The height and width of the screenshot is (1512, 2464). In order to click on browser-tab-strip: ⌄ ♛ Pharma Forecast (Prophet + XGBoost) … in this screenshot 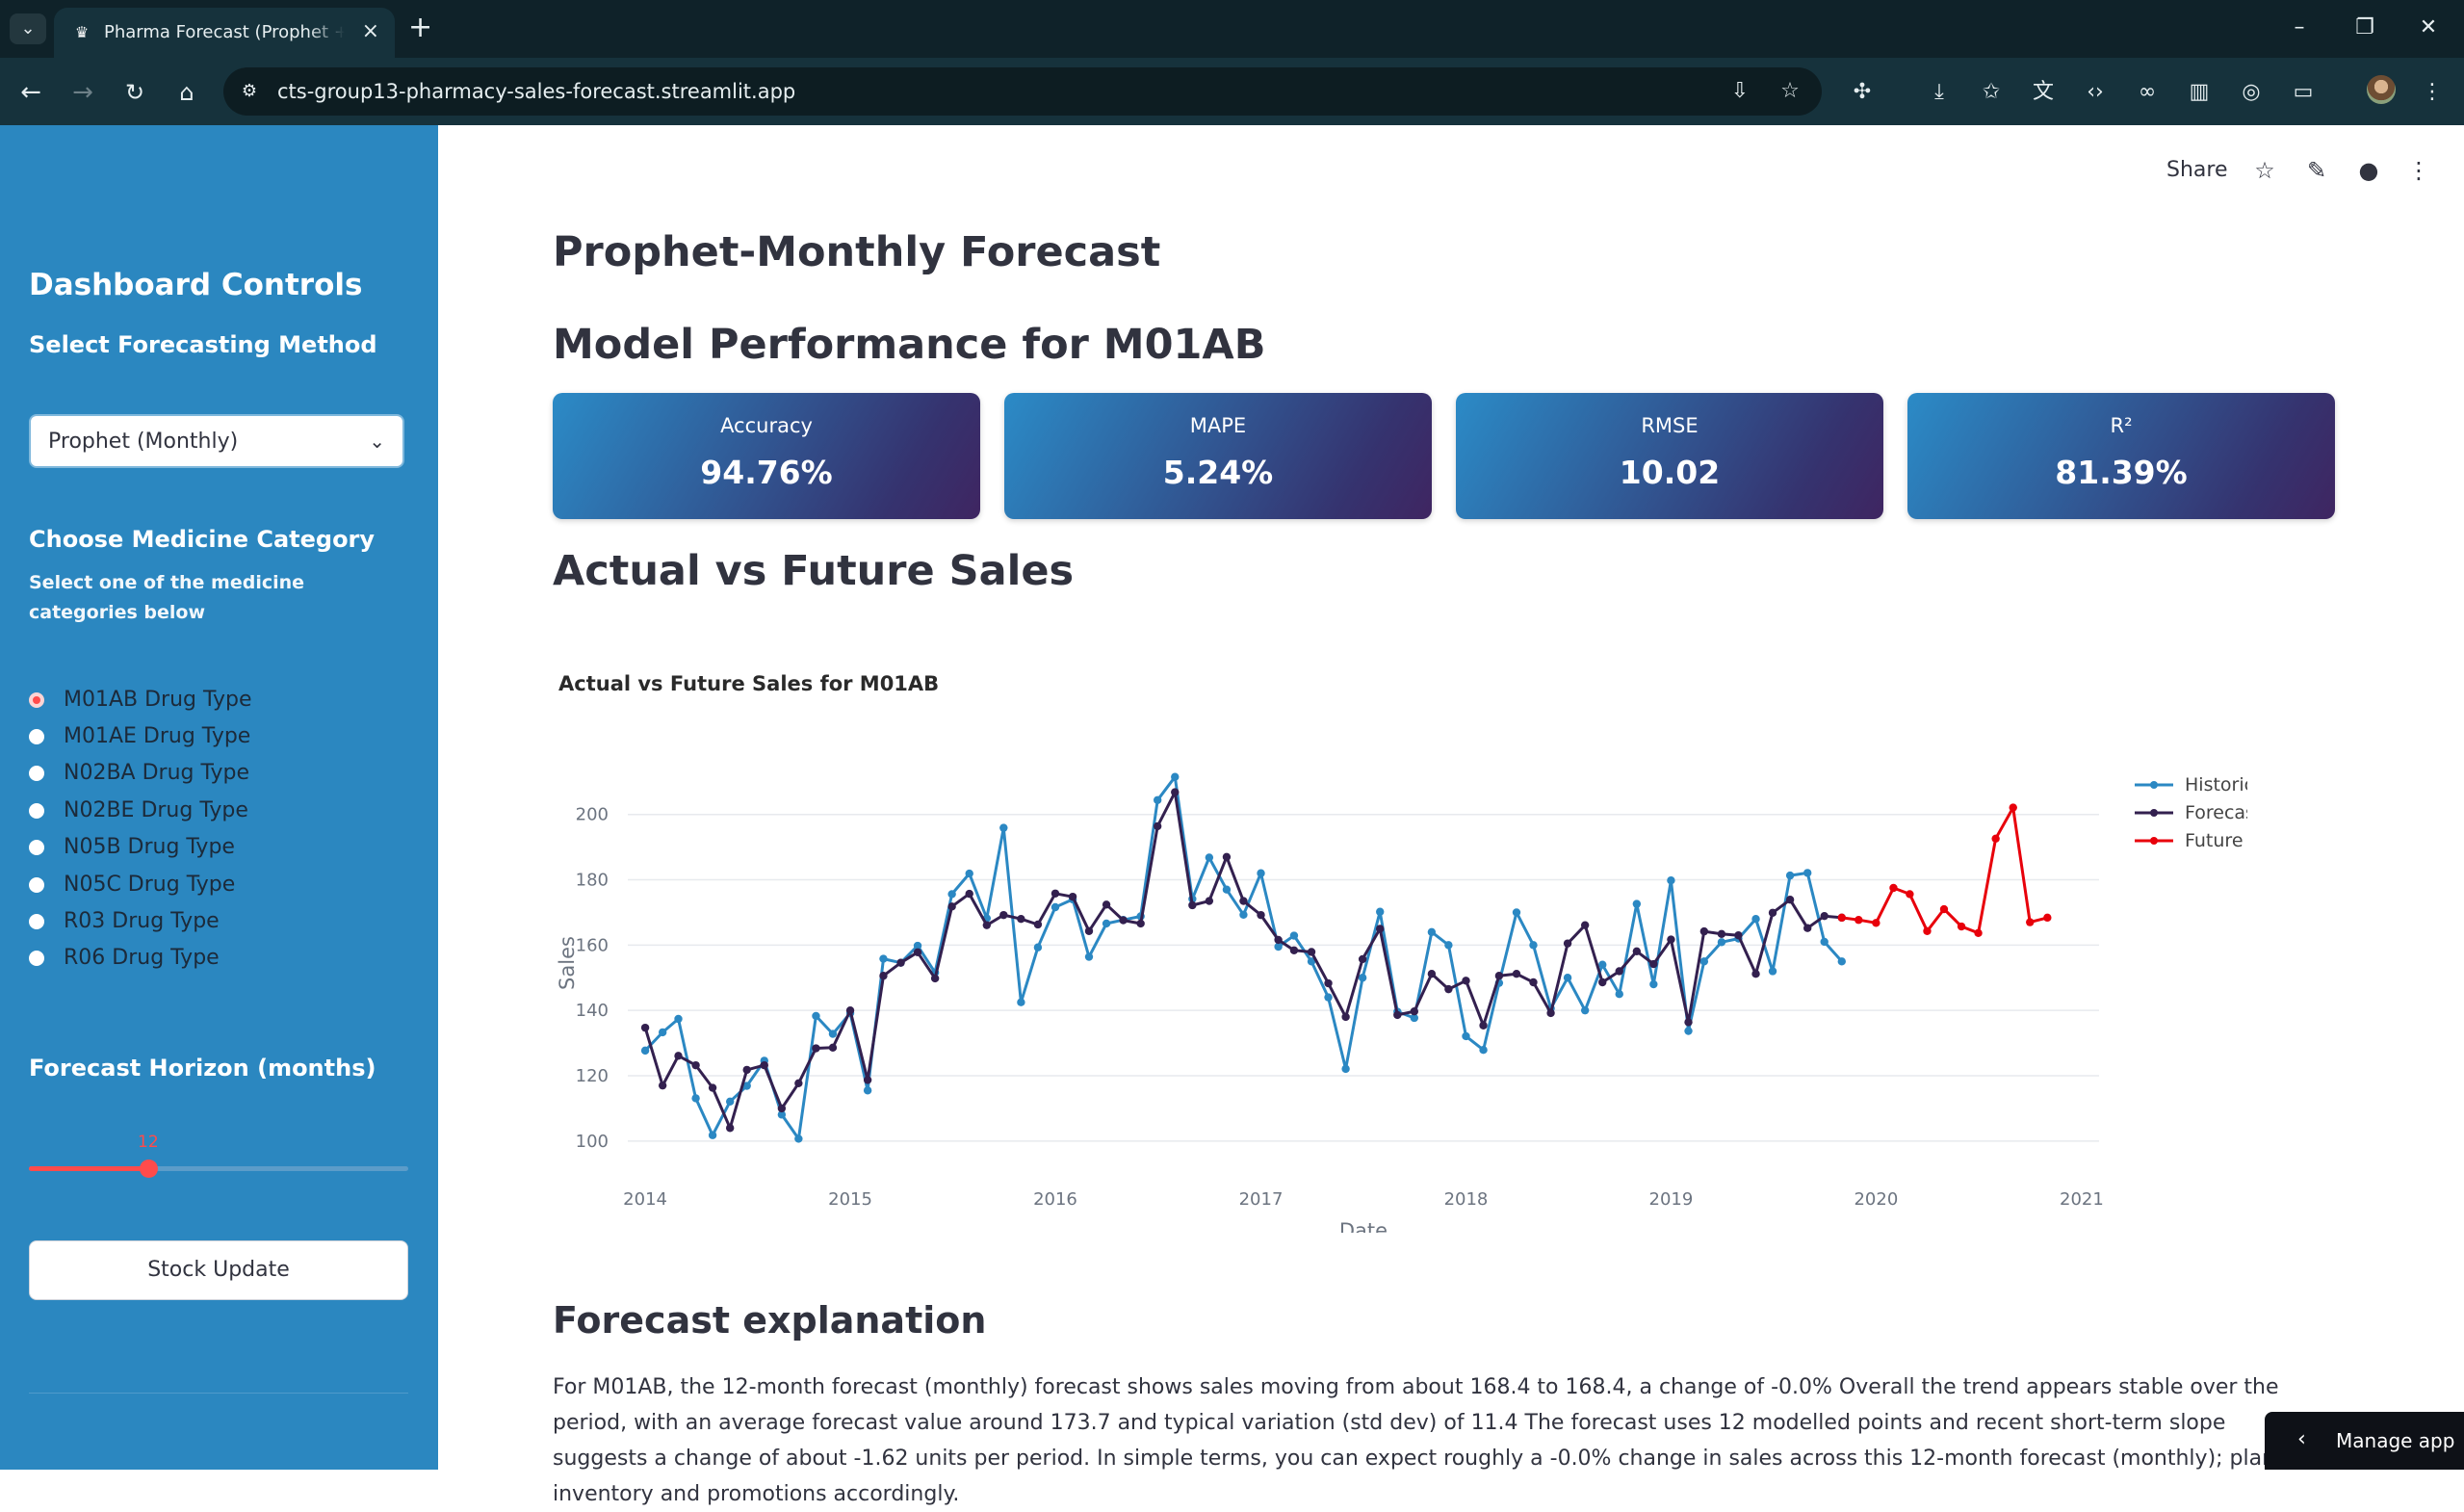, I will do `click(1232, 29)`.